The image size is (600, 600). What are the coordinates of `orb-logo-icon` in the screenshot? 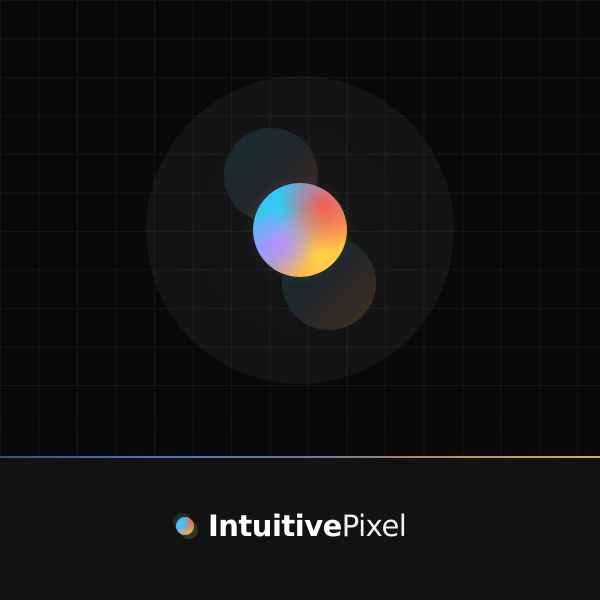 It's located at (185, 526).